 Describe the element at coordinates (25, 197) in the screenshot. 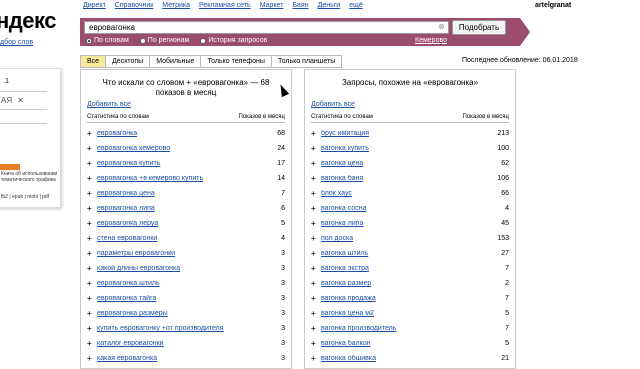

I see `book-format-links: fb2 | epub | mobi | pdf` at that location.